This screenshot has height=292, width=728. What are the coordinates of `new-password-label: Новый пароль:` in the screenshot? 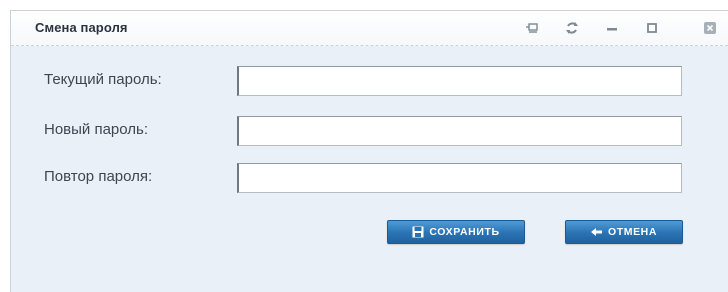 It's located at (96, 129).